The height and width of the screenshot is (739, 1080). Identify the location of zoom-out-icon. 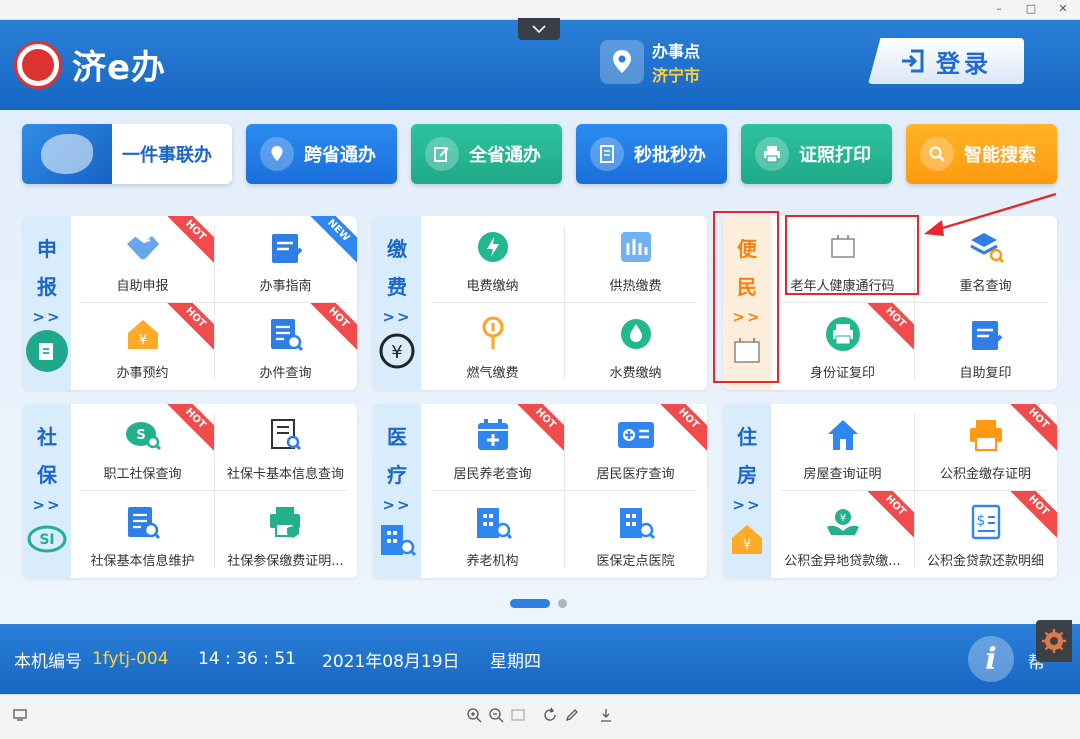
(496, 715).